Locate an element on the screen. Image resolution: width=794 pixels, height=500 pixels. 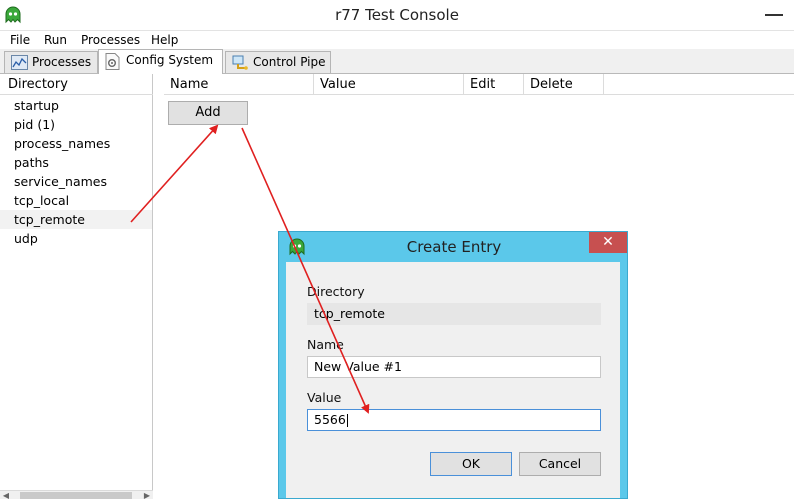
ok-button: OK is located at coordinates (471, 464).